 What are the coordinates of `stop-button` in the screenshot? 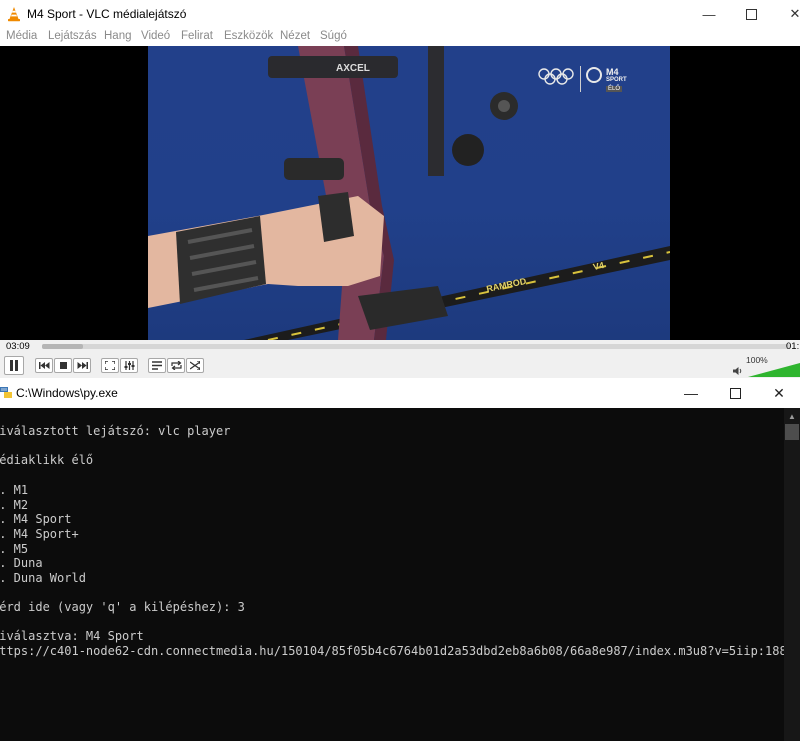 It's located at (63, 365).